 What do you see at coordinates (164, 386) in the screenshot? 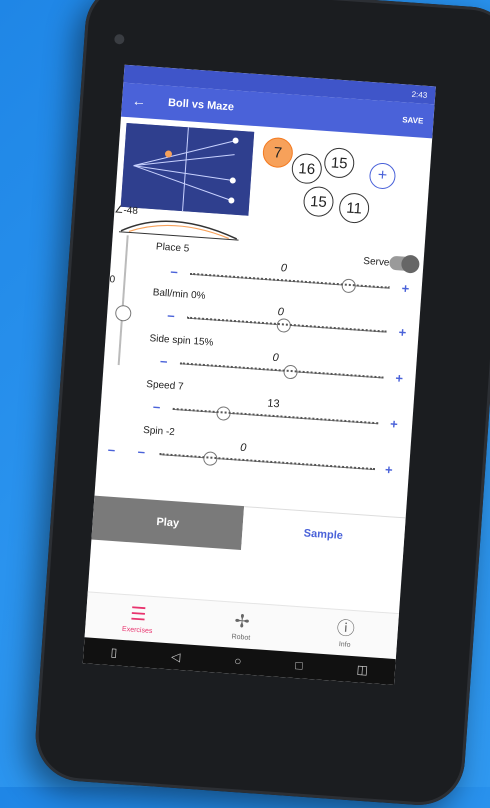
I see `speed-label: Speed 7` at bounding box center [164, 386].